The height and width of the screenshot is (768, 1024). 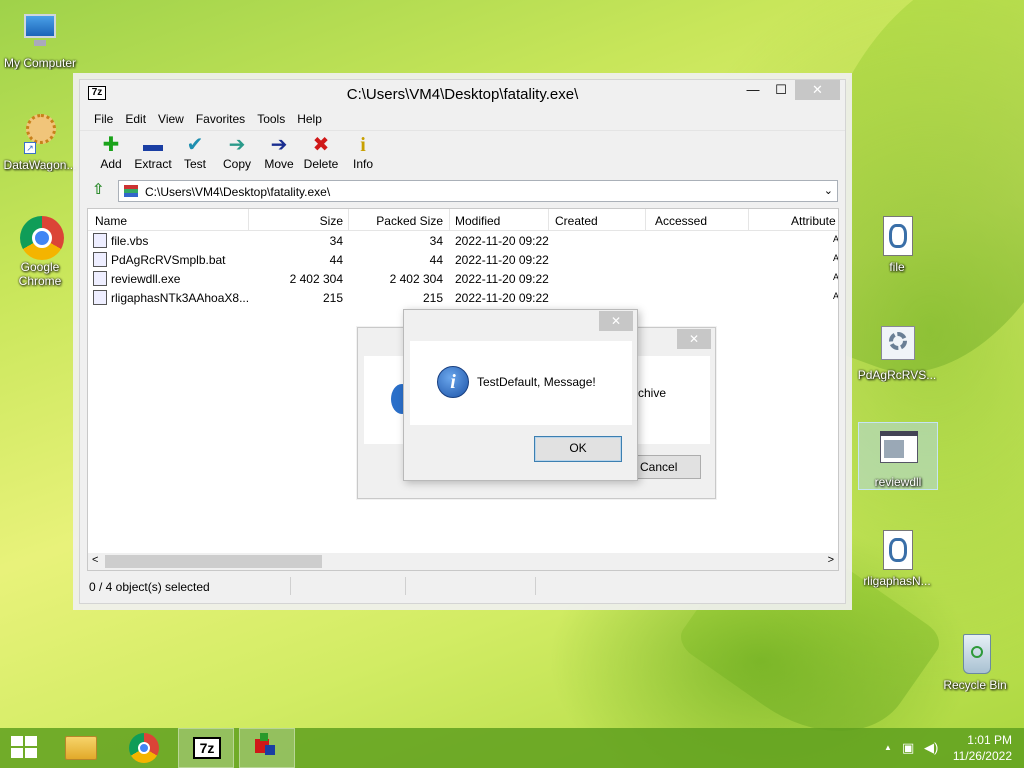 I want to click on maximize-button: ☐, so click(x=781, y=90).